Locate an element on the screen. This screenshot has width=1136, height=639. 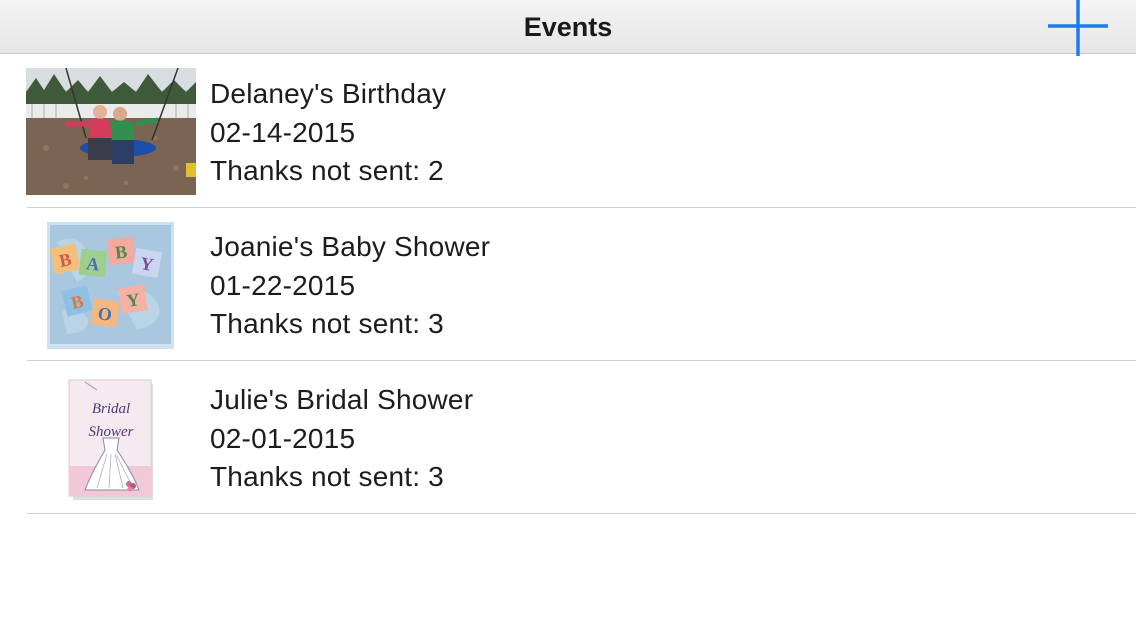
block-letter: O is located at coordinates (105, 314).